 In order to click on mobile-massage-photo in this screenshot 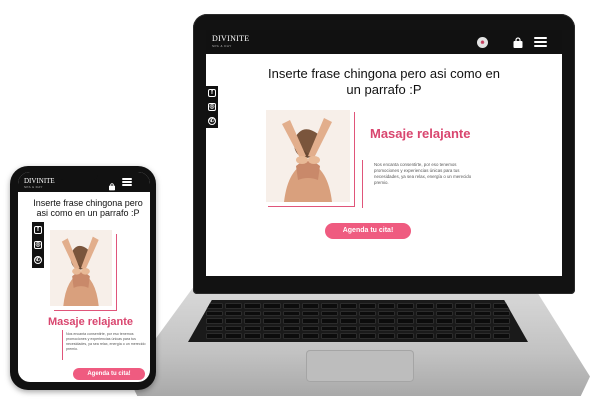, I will do `click(81, 268)`.